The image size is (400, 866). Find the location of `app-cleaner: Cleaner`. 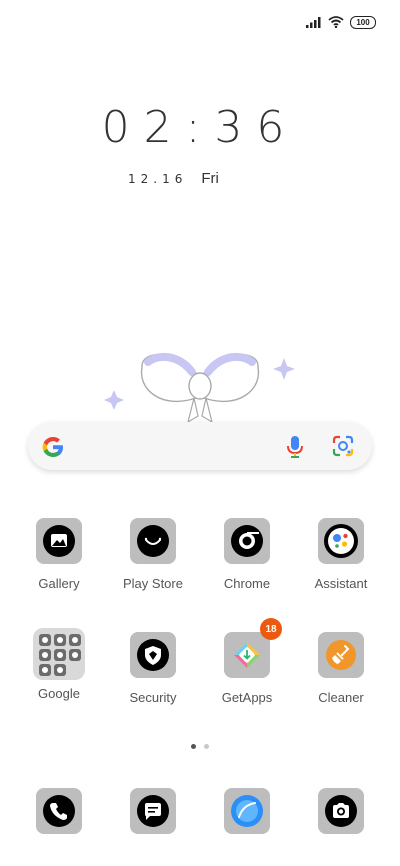

app-cleaner: Cleaner is located at coordinates (341, 668).